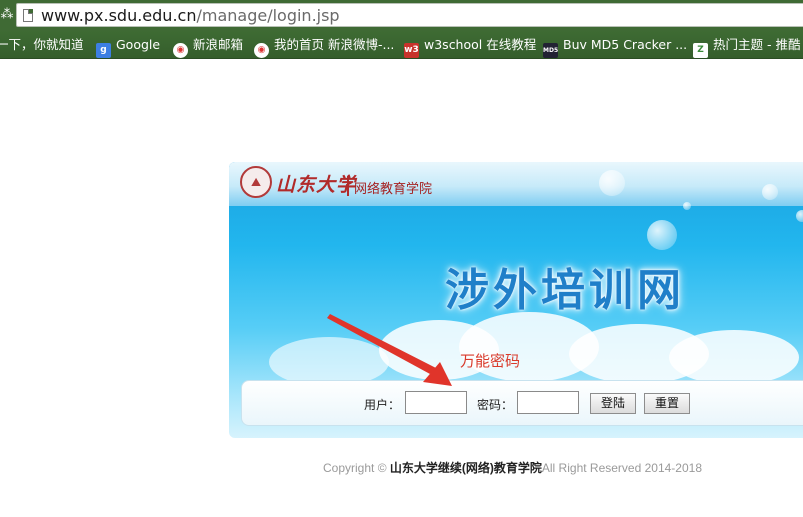 This screenshot has width=803, height=517. I want to click on annotation-arrow, so click(389, 350).